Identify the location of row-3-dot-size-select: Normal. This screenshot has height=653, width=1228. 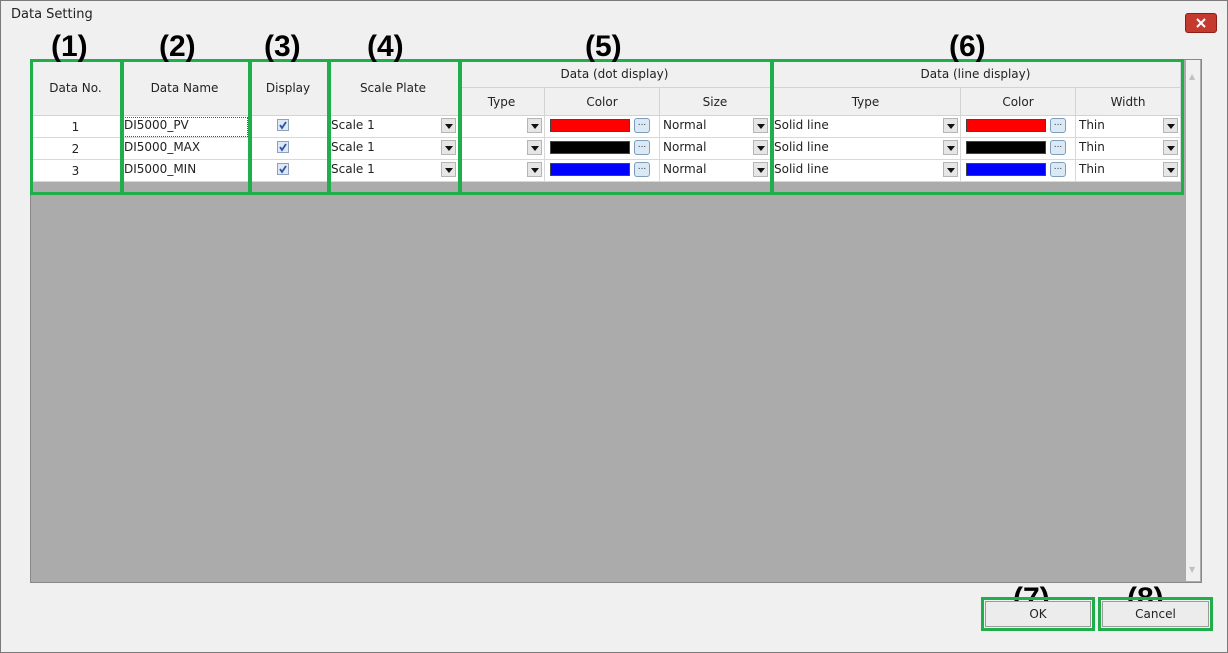
(715, 171).